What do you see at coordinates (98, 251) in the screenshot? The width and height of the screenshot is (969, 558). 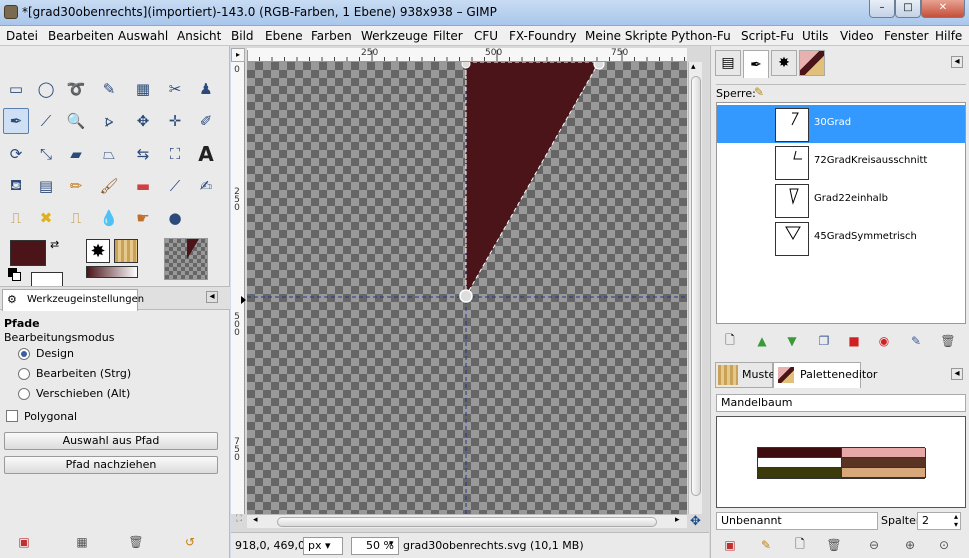 I see `brush-indicator-icon: ✸` at bounding box center [98, 251].